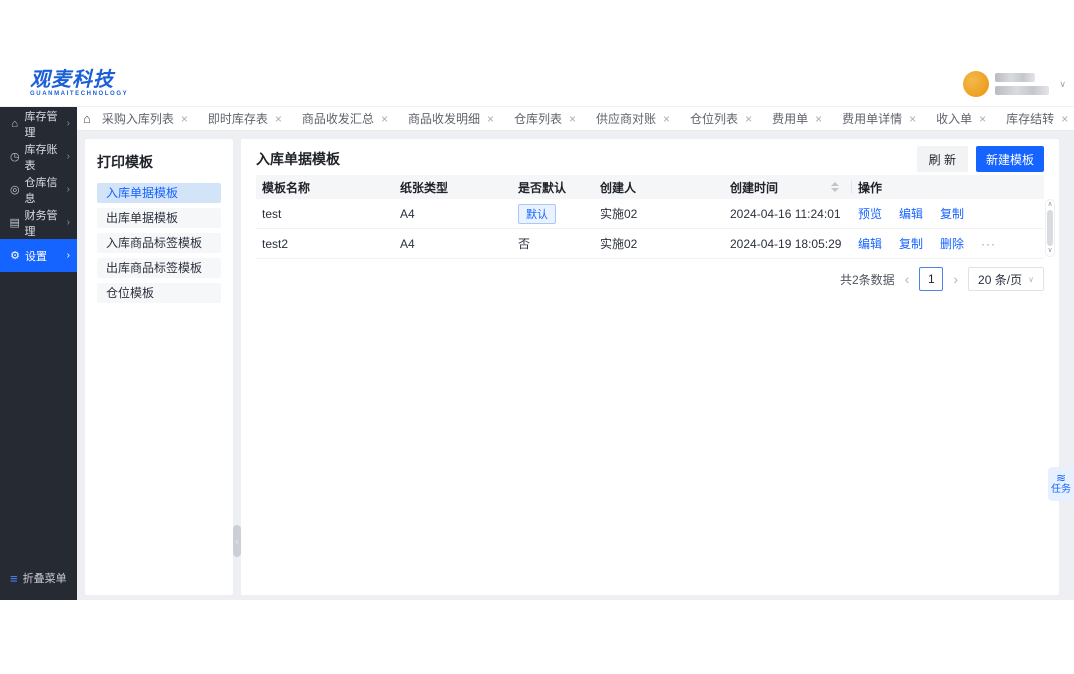 This screenshot has height=674, width=1074. What do you see at coordinates (137, 119) in the screenshot?
I see `tab-label: 采购入库列表` at bounding box center [137, 119].